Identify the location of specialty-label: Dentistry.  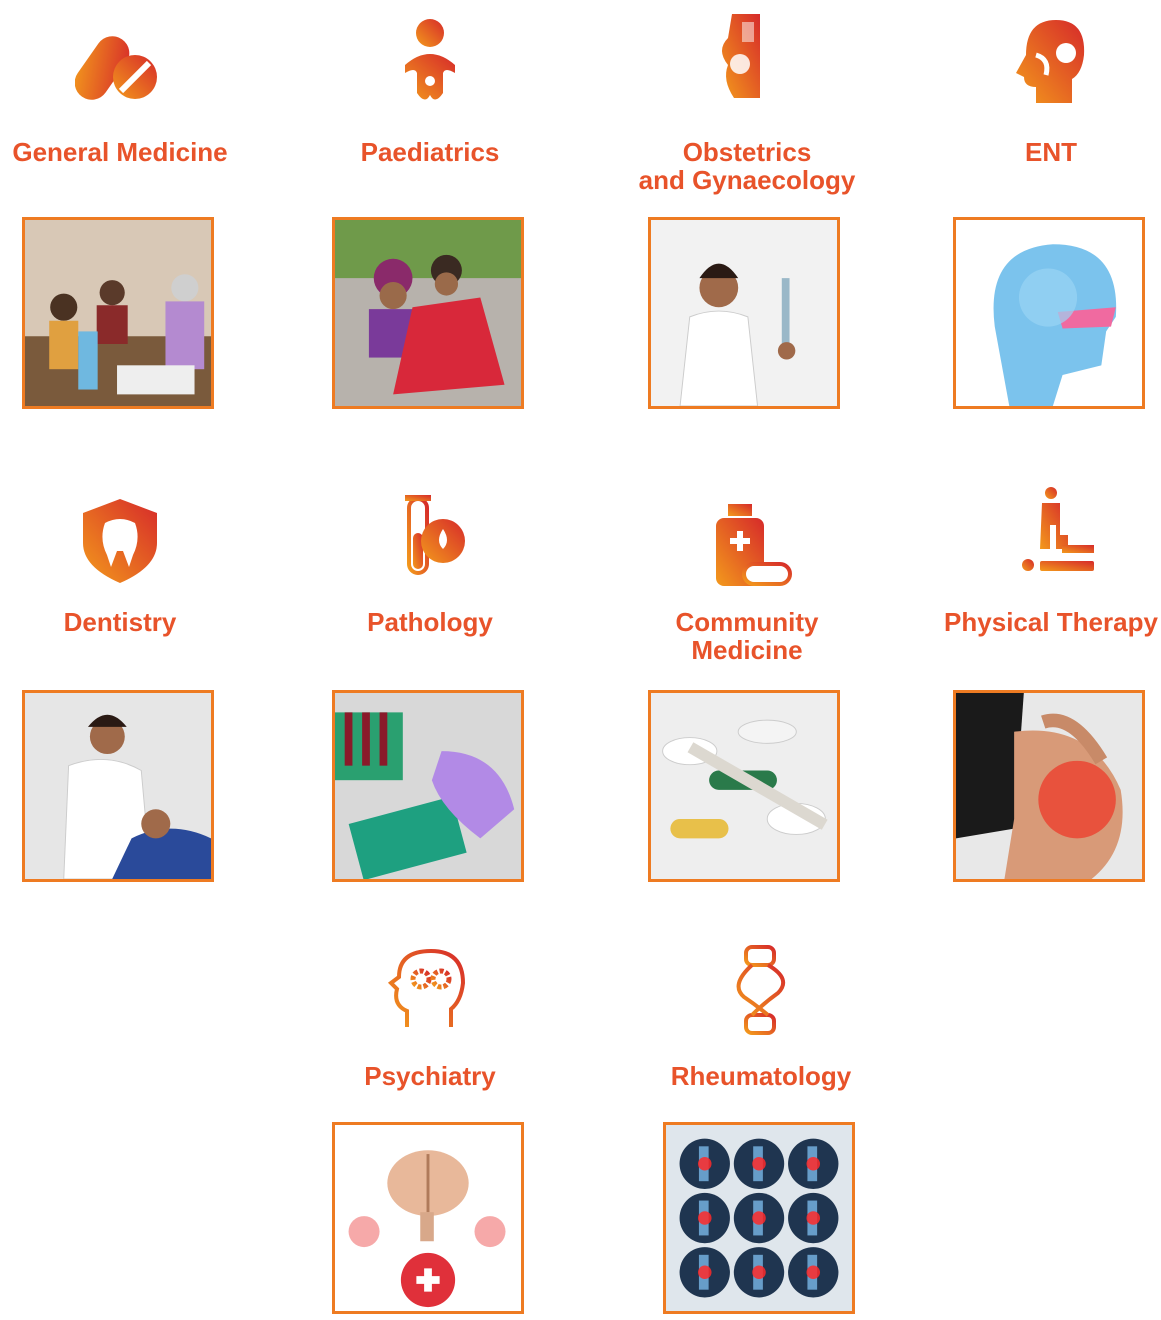
(120, 622).